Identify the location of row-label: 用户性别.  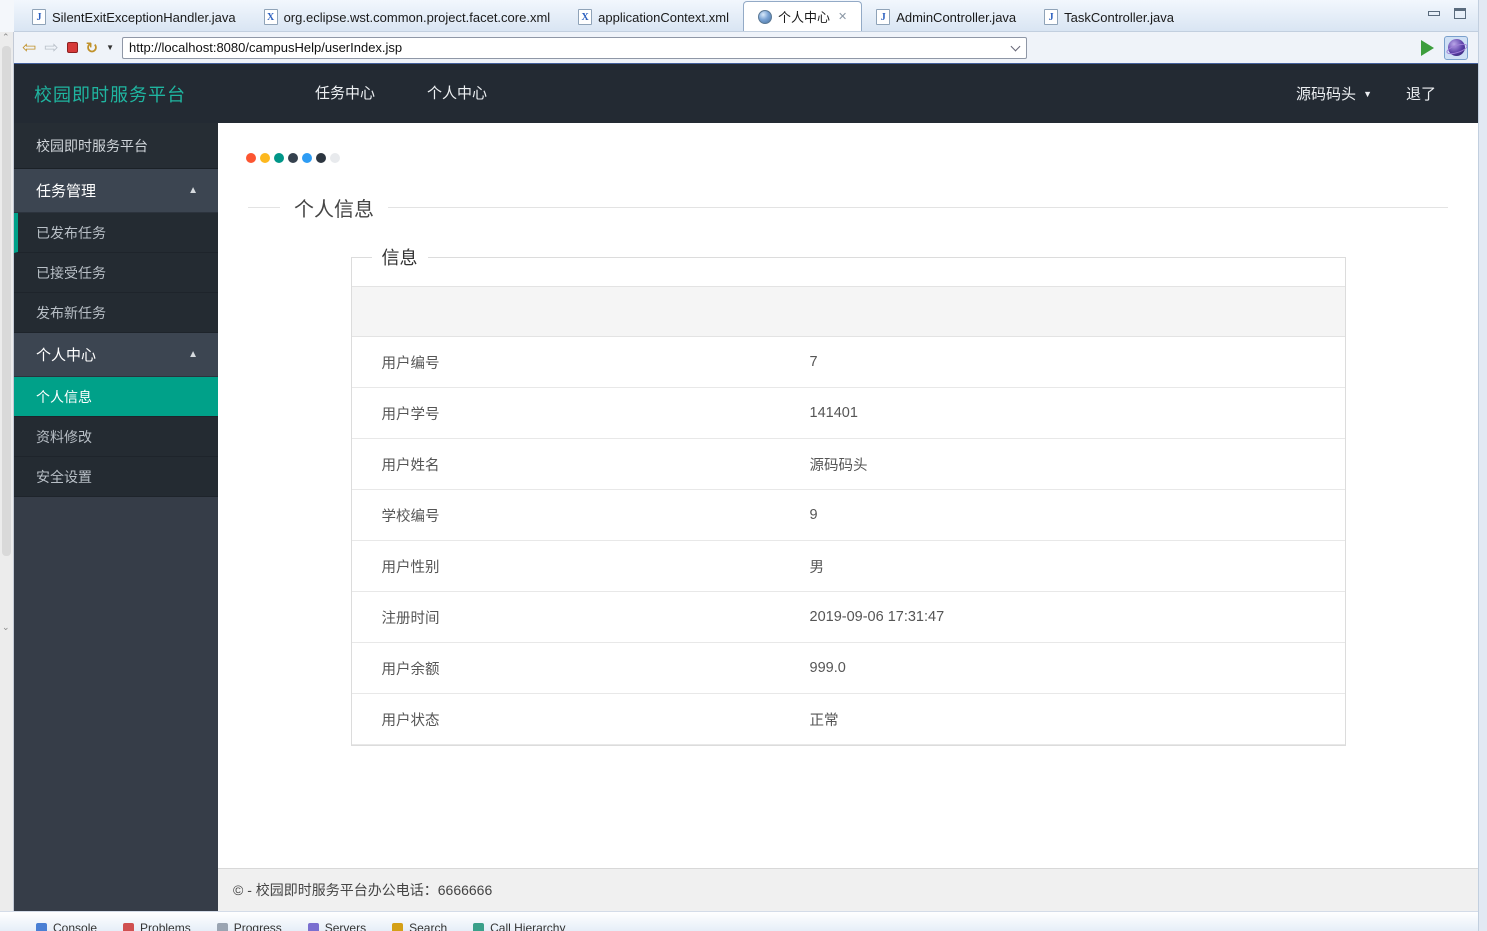
(580, 566).